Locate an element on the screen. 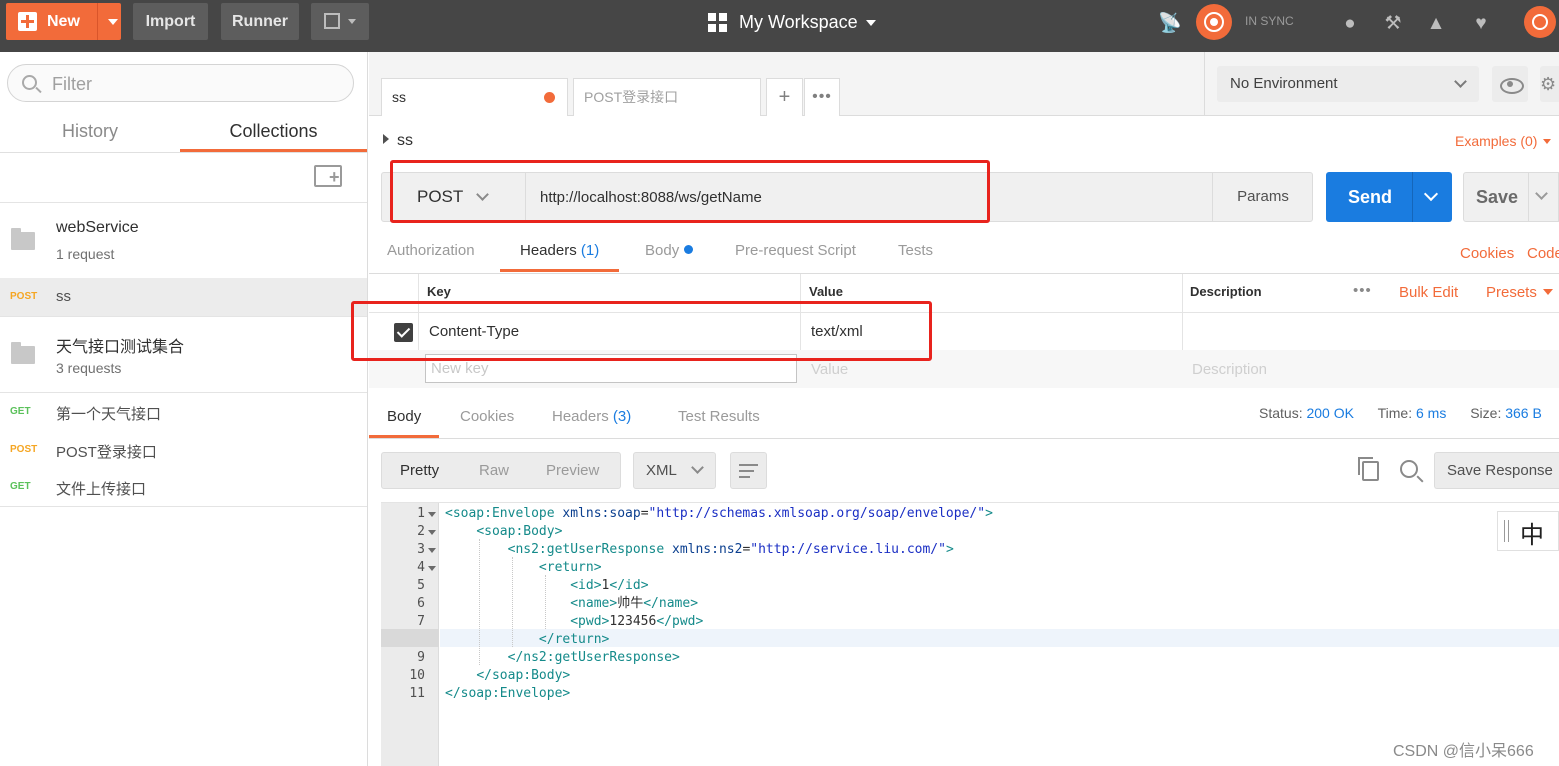 This screenshot has width=1559, height=766. tab-history: History is located at coordinates (90, 132).